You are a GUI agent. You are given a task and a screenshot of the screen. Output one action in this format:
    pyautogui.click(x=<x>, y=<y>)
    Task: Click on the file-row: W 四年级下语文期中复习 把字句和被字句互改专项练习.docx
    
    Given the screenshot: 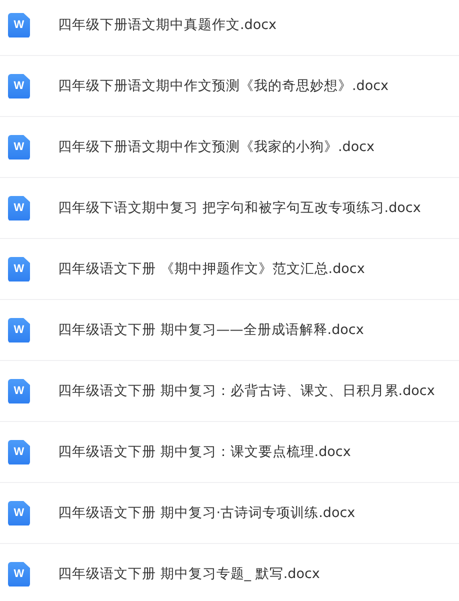 What is the action you would take?
    pyautogui.click(x=229, y=208)
    